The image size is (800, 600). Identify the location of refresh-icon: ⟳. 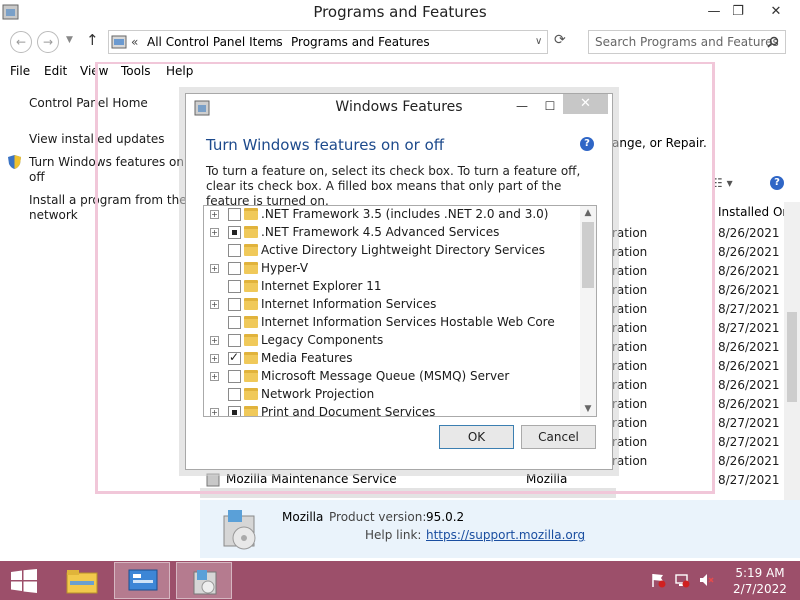
(560, 40).